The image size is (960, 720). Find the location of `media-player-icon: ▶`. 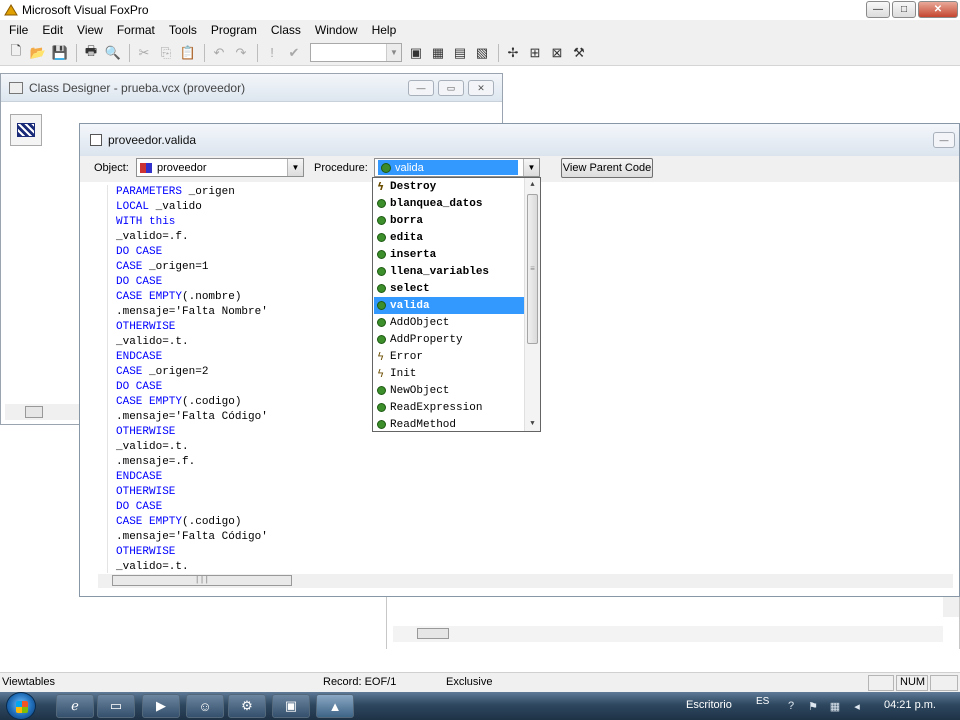

media-player-icon: ▶ is located at coordinates (161, 706).